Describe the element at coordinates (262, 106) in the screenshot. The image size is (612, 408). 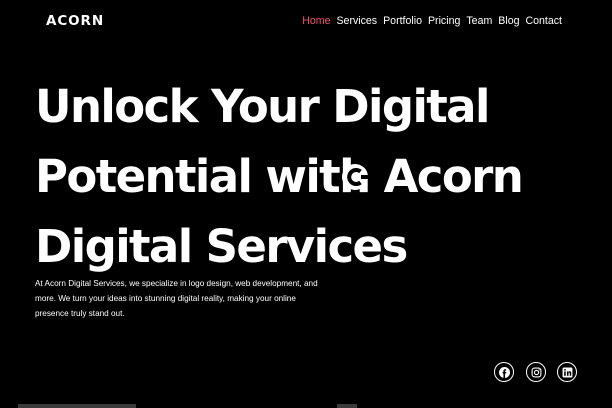
I see `hero-title-line-1: Unlock Your Digital` at that location.